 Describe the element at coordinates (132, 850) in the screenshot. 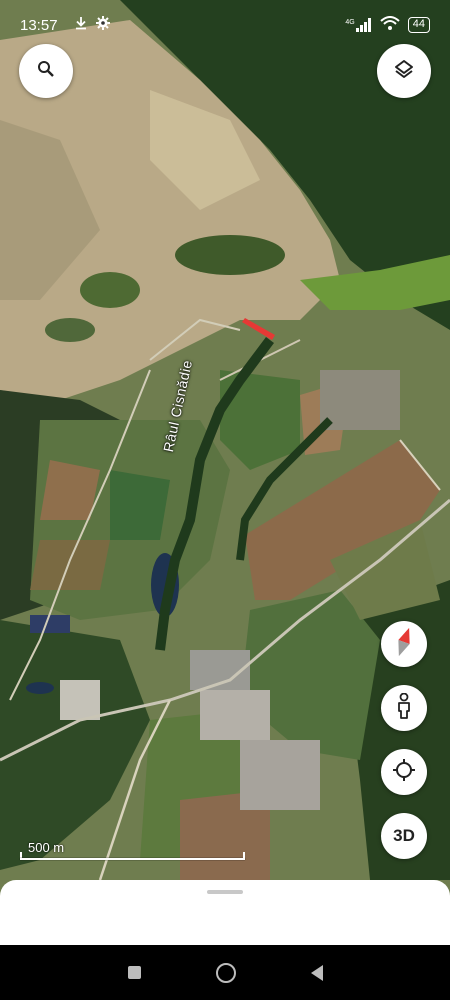

I see `scale-bar: 500 m` at that location.